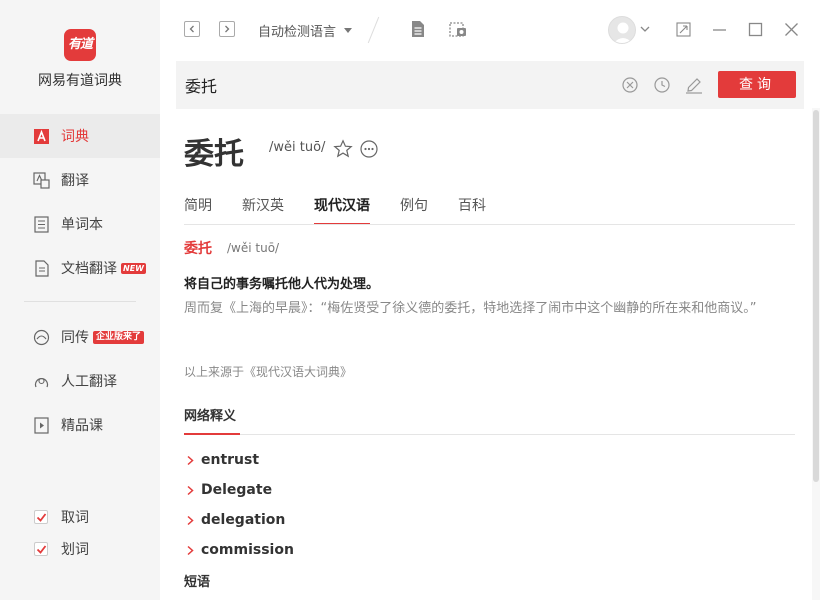 This screenshot has height=600, width=820. I want to click on mini-mode-button, so click(683, 29).